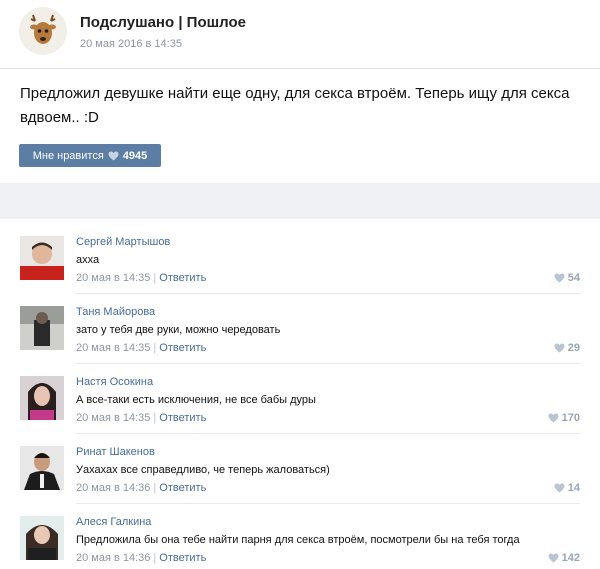 This screenshot has width=600, height=569. I want to click on deer-logo-icon, so click(43, 31).